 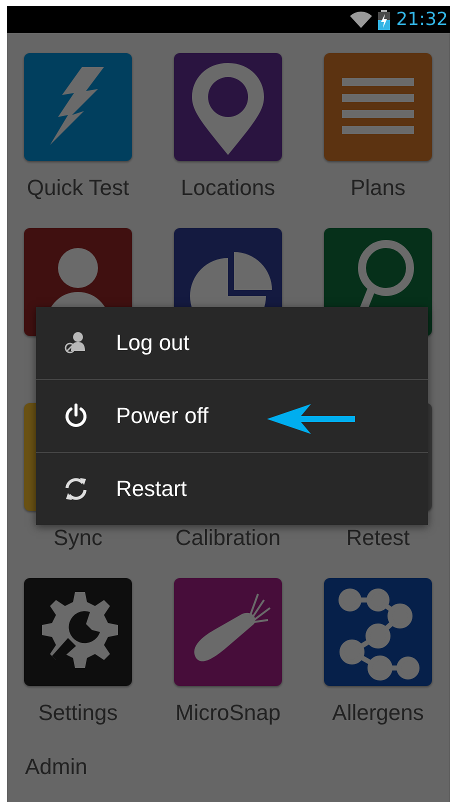 I want to click on menu-item: Power off, so click(x=232, y=416).